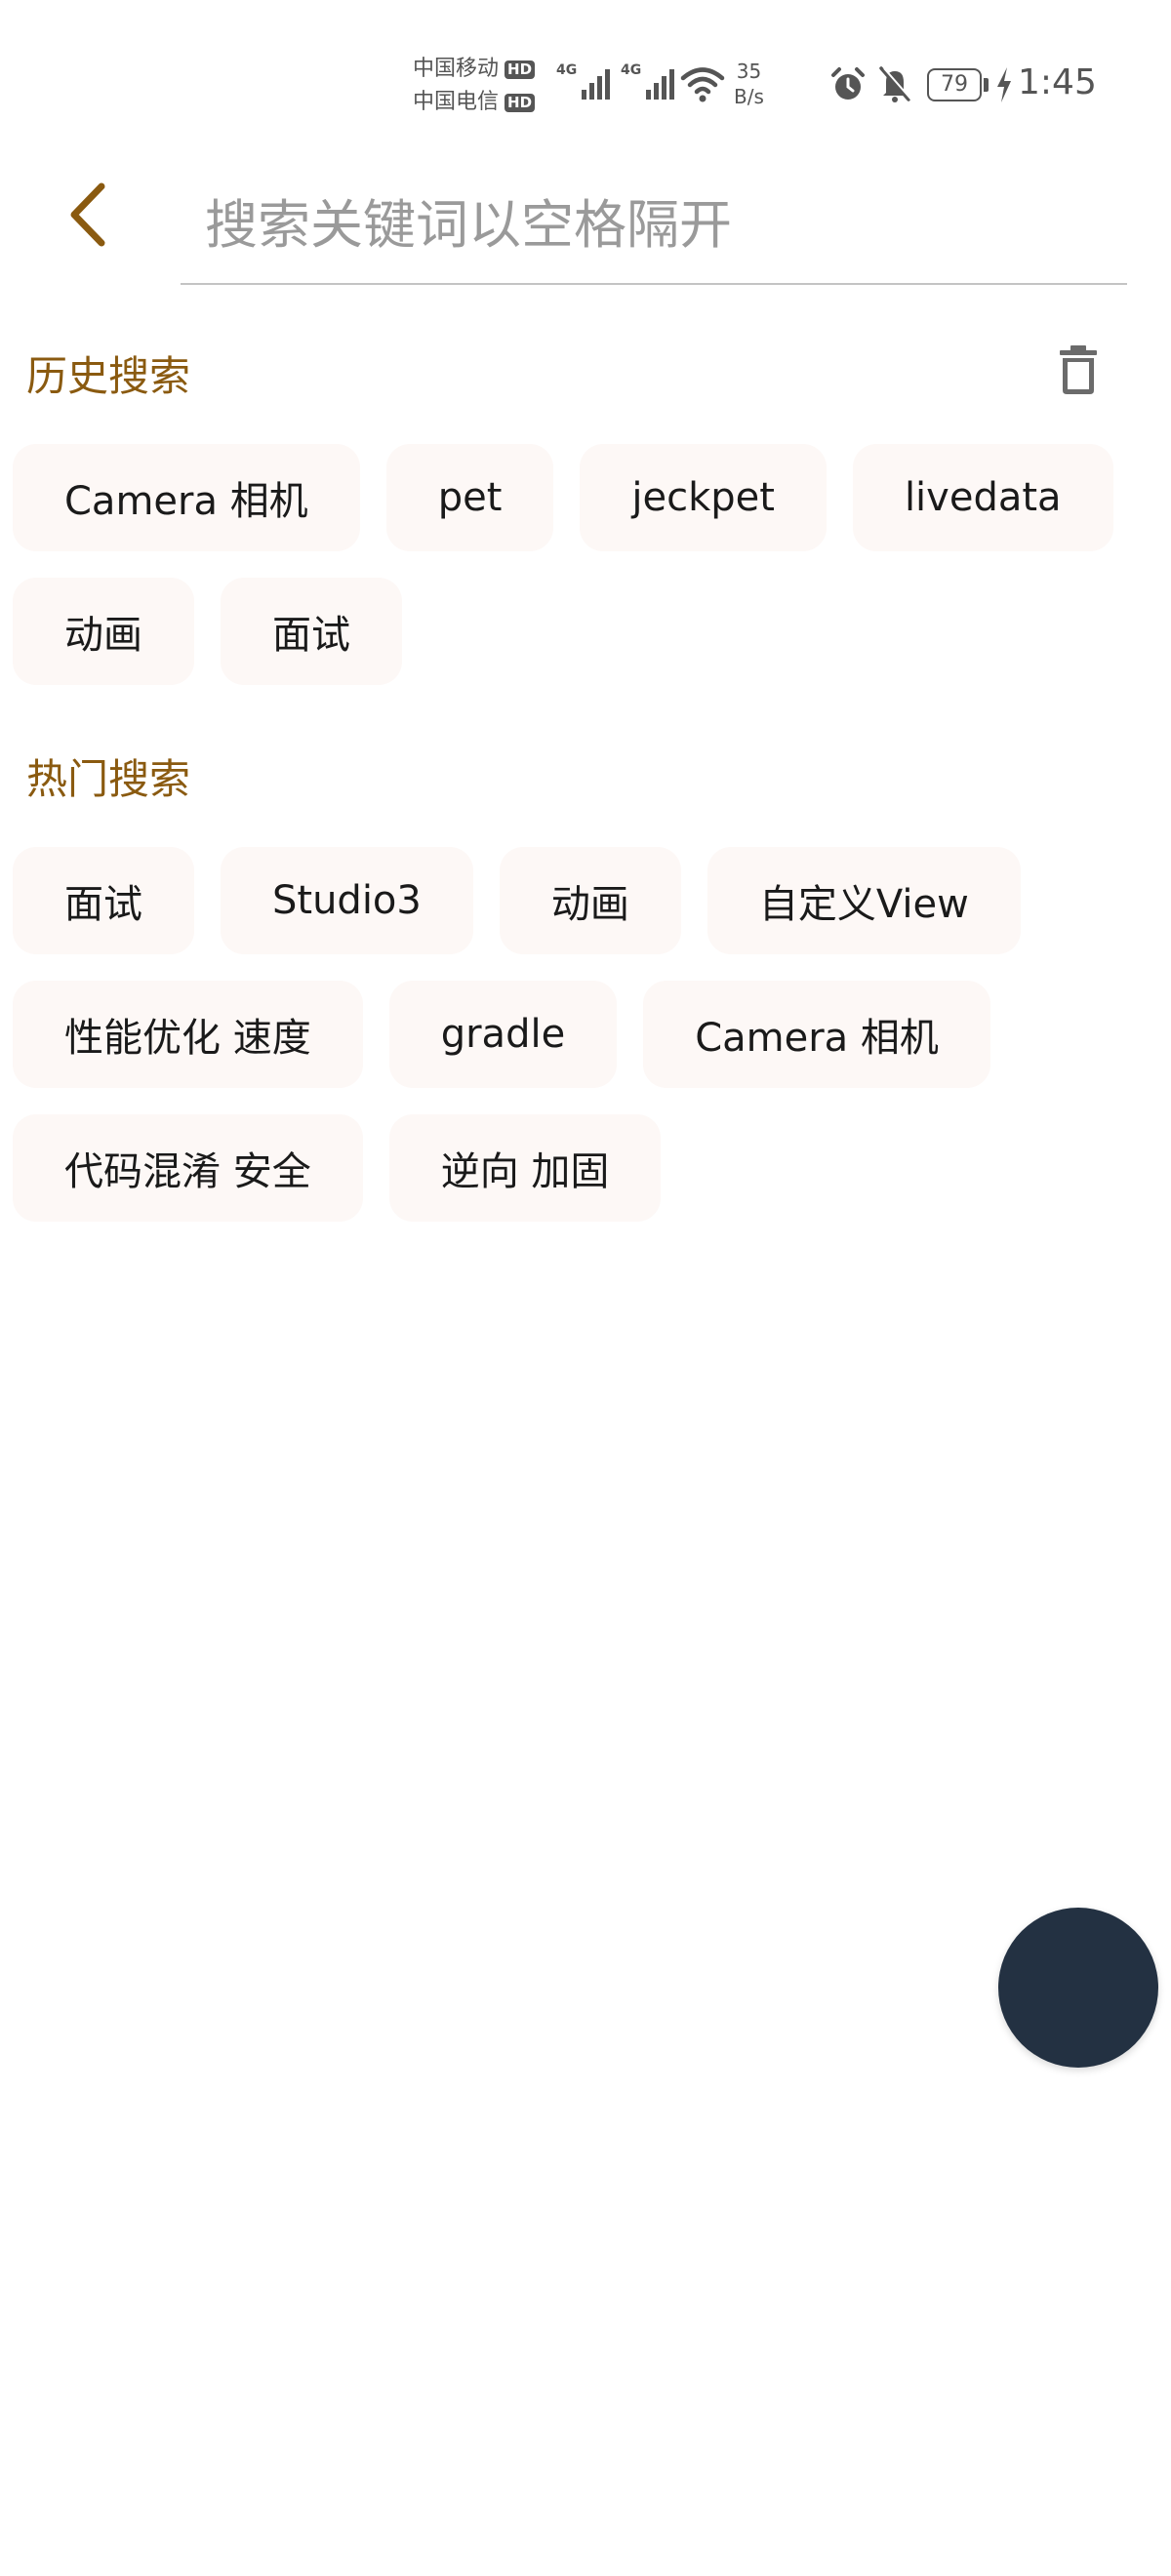  What do you see at coordinates (982, 497) in the screenshot?
I see `history-chip: livedata` at bounding box center [982, 497].